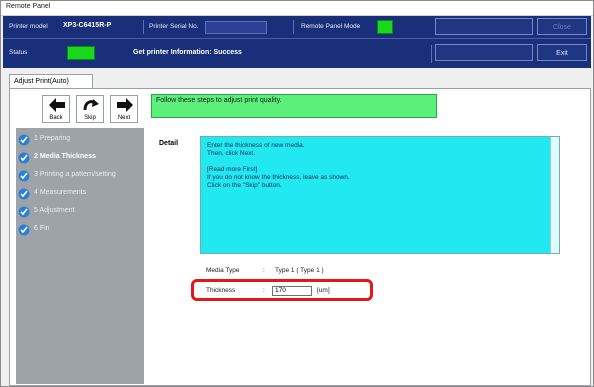  I want to click on step-label: 1 Preparing, so click(52, 138).